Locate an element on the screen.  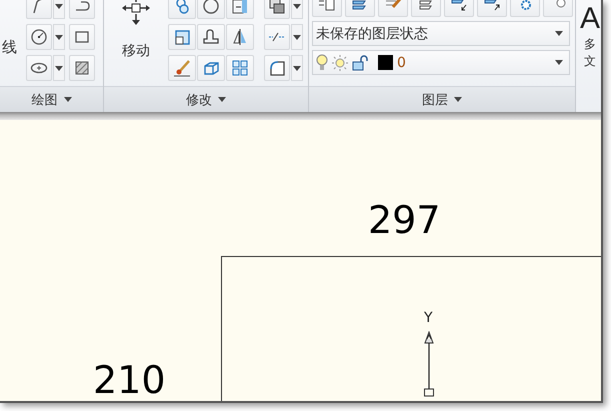
rotate-icon is located at coordinates (211, 9).